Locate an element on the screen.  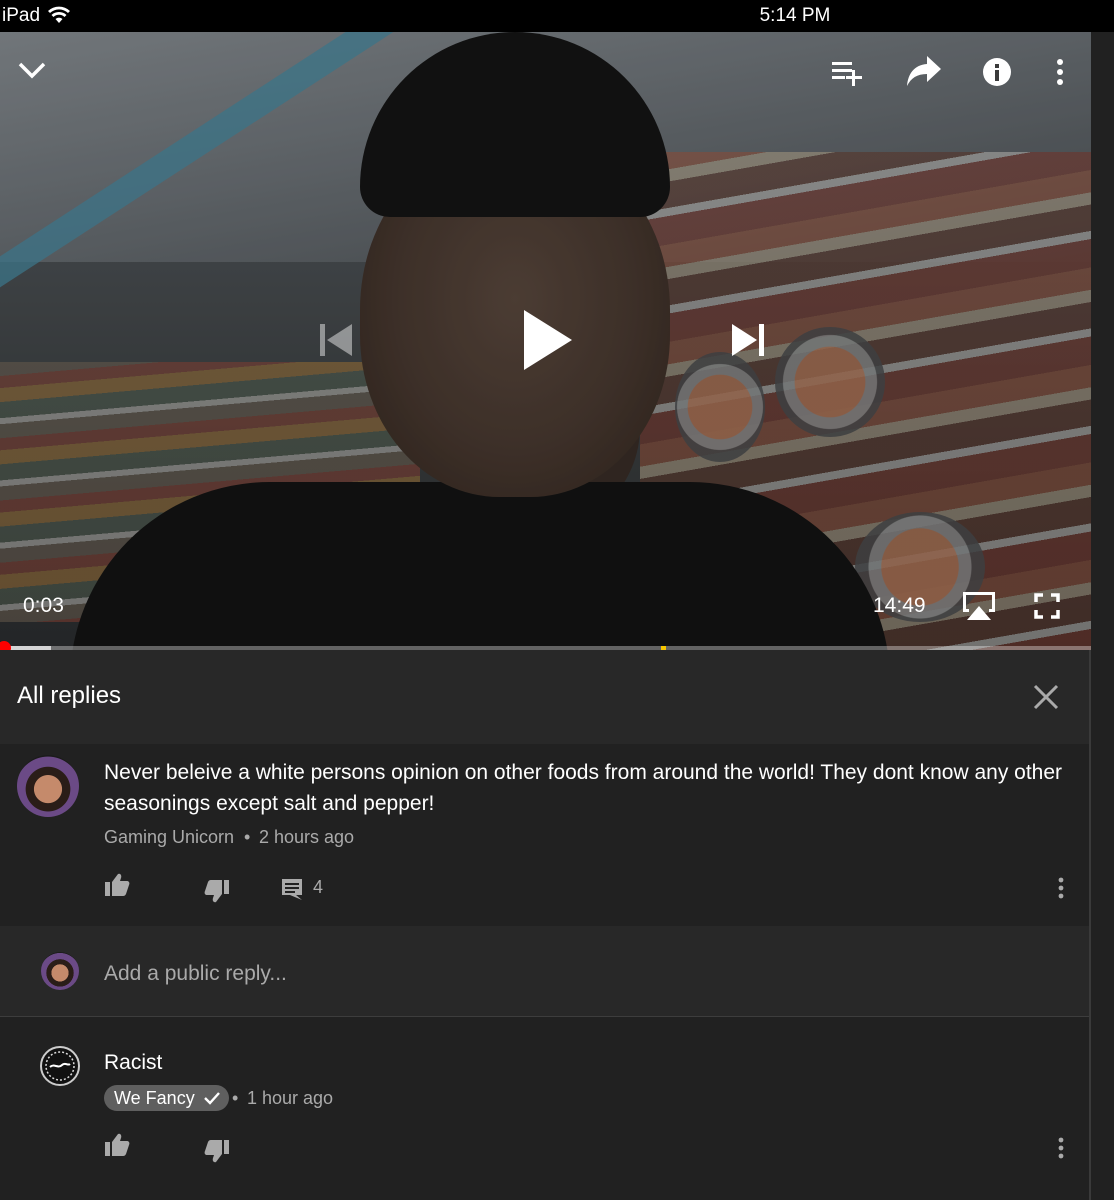
more-options-button is located at coordinates (1060, 72).